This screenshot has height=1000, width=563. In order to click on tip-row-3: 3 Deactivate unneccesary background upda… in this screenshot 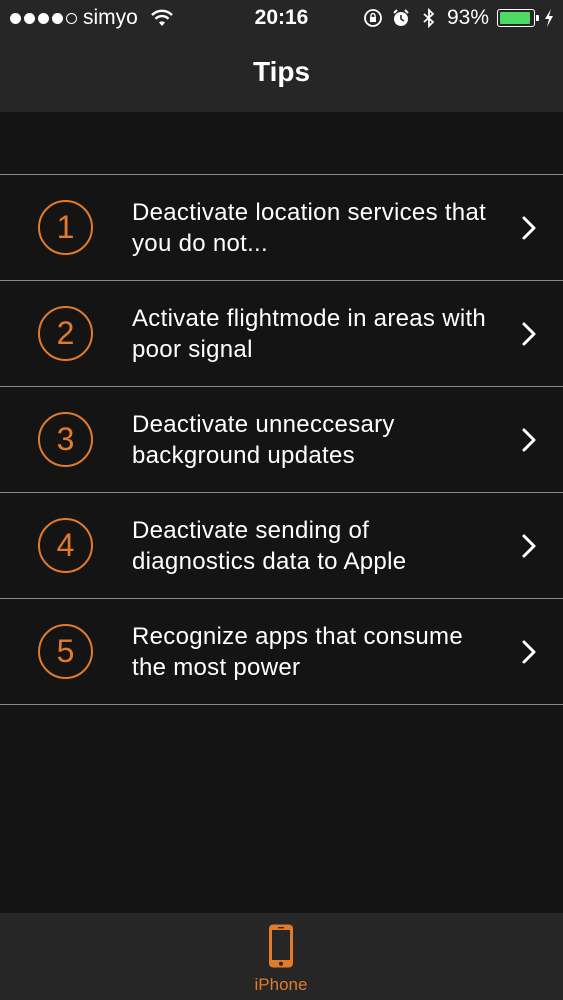, I will do `click(281, 440)`.